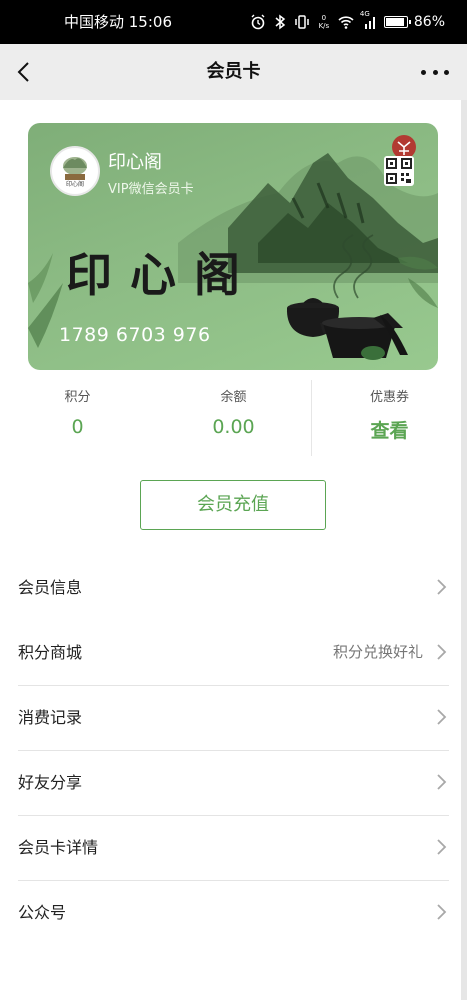  What do you see at coordinates (233, 397) in the screenshot?
I see `balance-label: 余额` at bounding box center [233, 397].